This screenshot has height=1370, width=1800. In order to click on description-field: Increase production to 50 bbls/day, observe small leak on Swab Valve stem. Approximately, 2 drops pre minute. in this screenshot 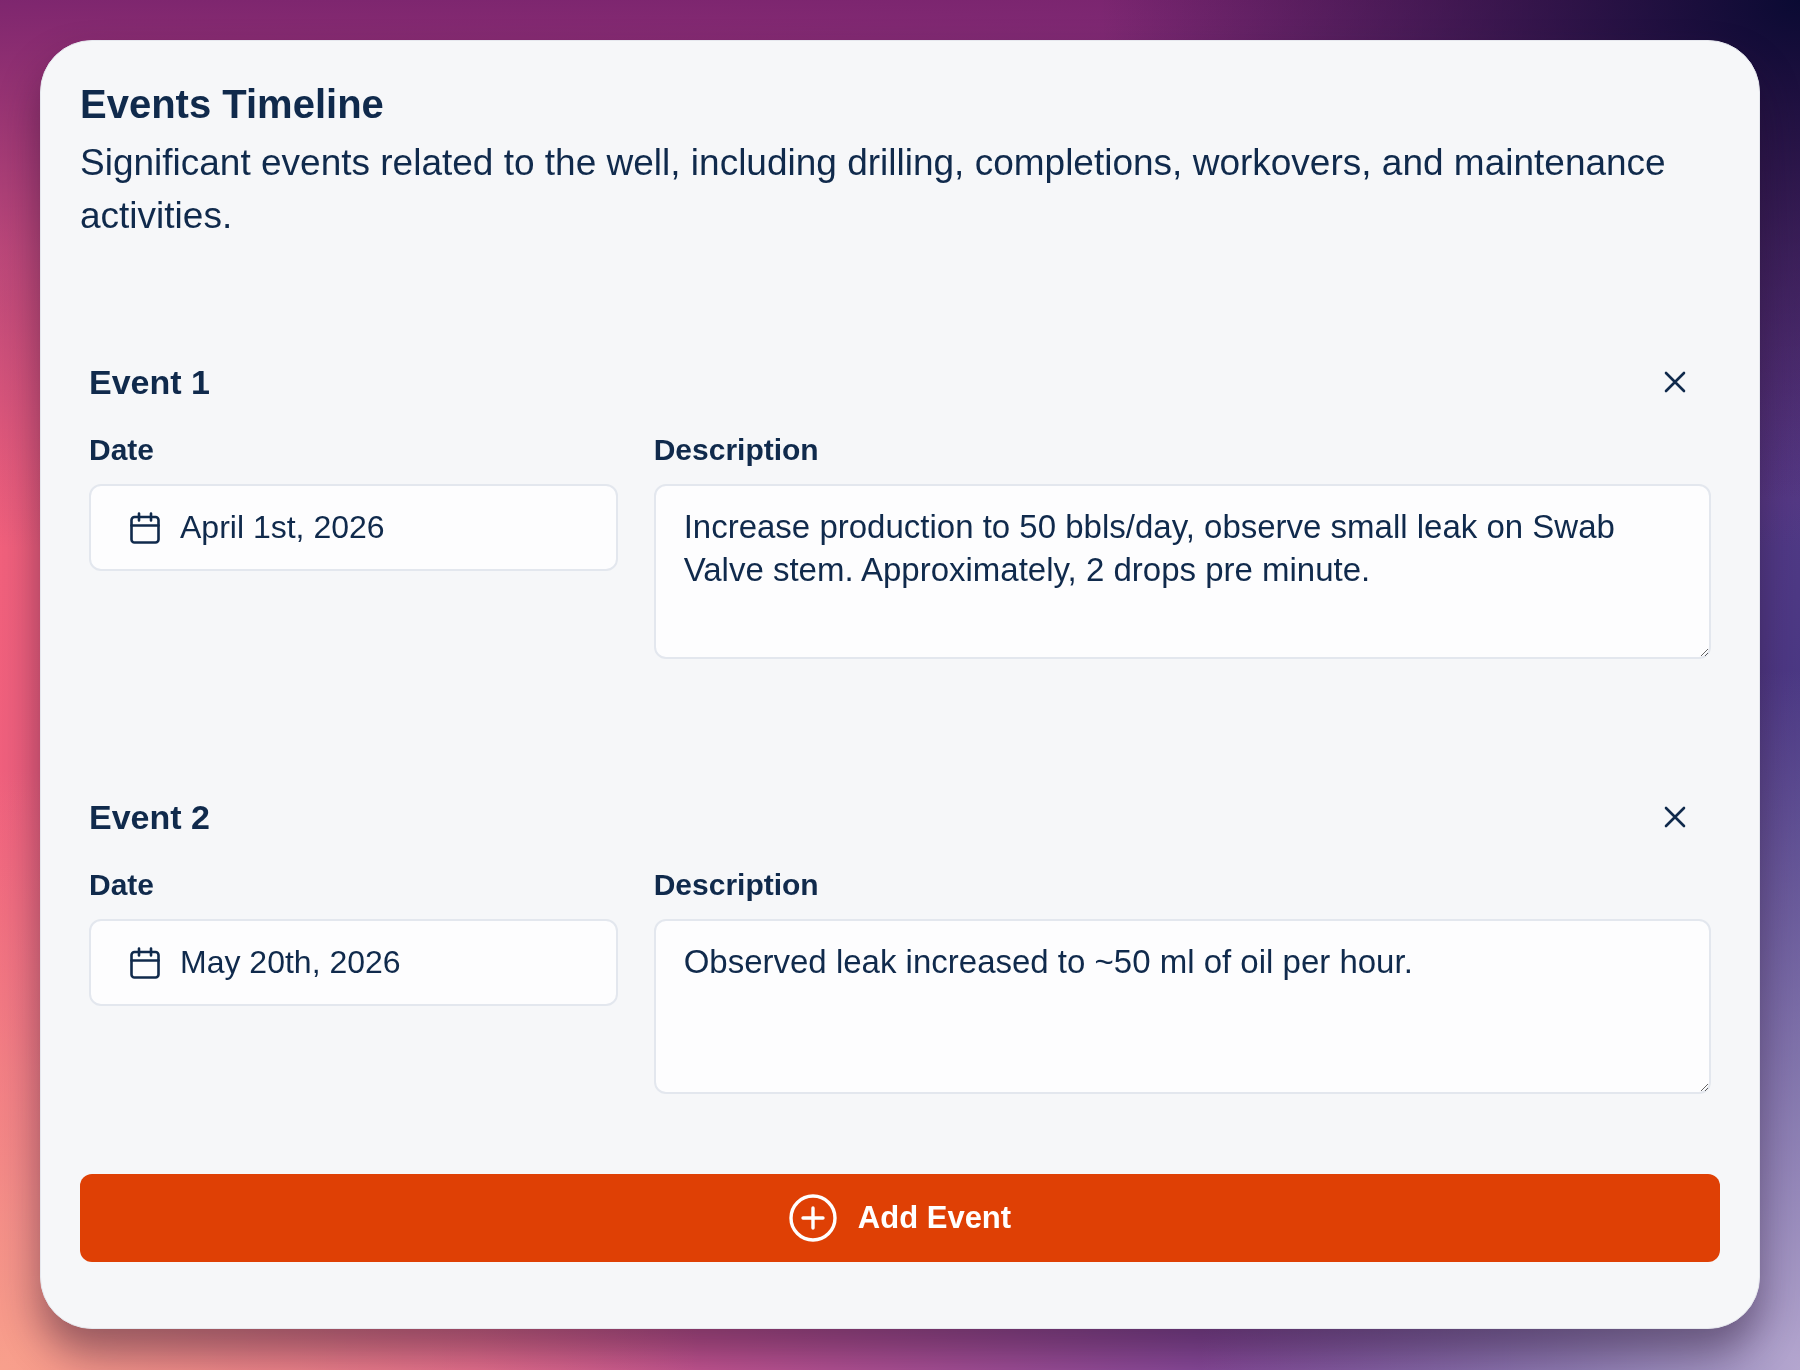, I will do `click(1182, 571)`.